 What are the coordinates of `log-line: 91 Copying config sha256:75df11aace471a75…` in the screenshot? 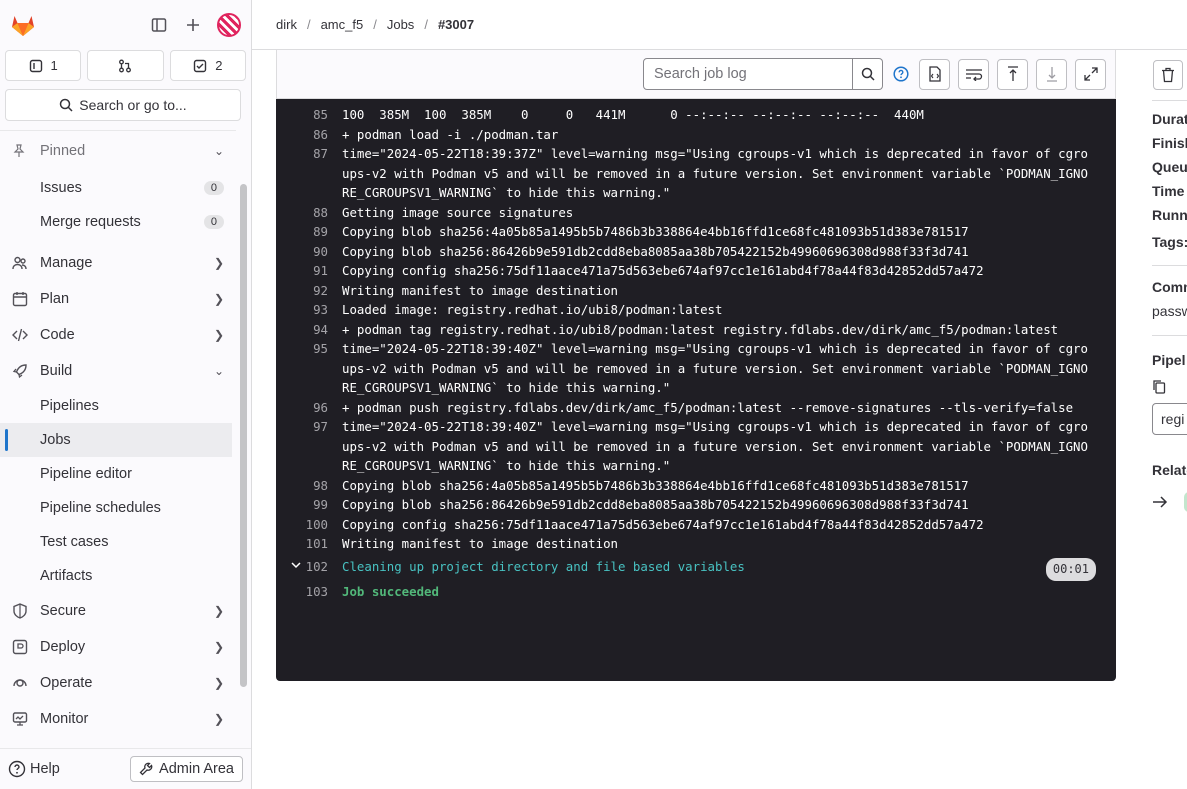 It's located at (696, 271).